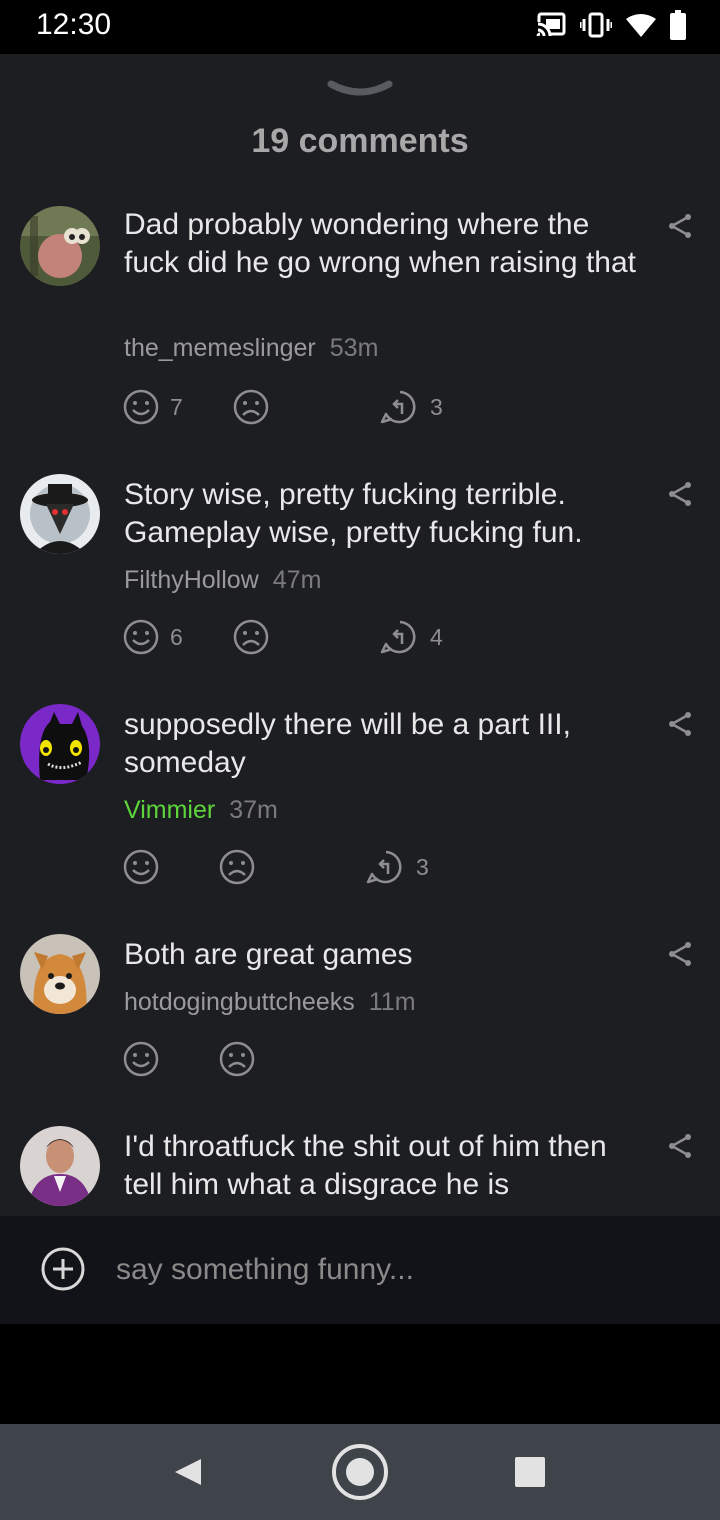 This screenshot has height=1520, width=720. I want to click on comment-input-bar, so click(360, 1270).